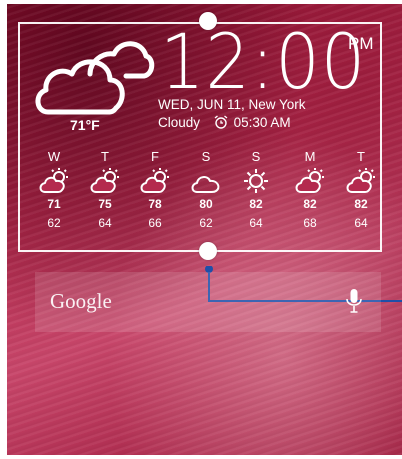 This screenshot has width=402, height=459. What do you see at coordinates (54, 156) in the screenshot?
I see `forecast-day-name: W` at bounding box center [54, 156].